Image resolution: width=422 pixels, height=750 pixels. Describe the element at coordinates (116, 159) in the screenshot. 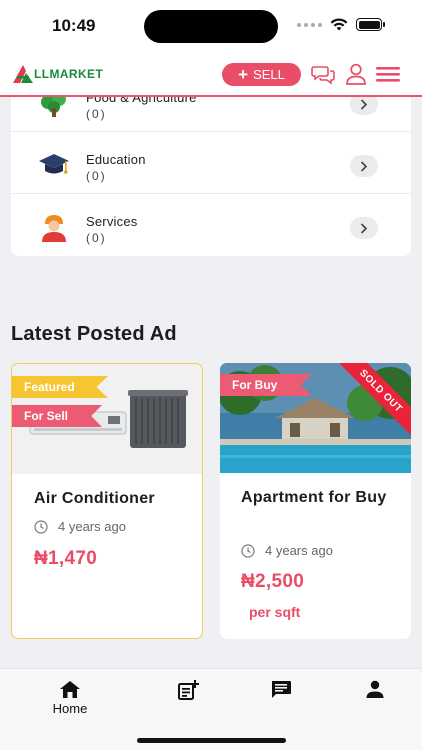

I see `category-name: Education` at that location.